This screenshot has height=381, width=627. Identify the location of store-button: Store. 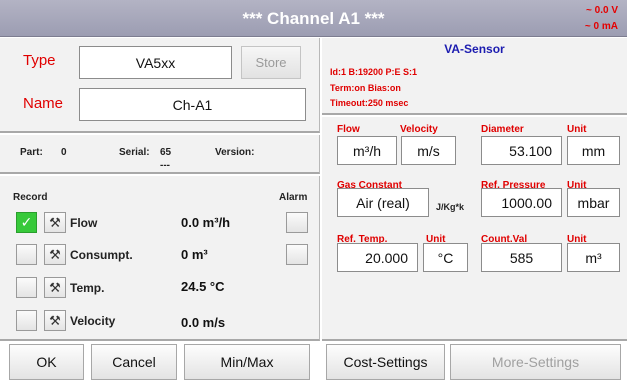
(271, 62).